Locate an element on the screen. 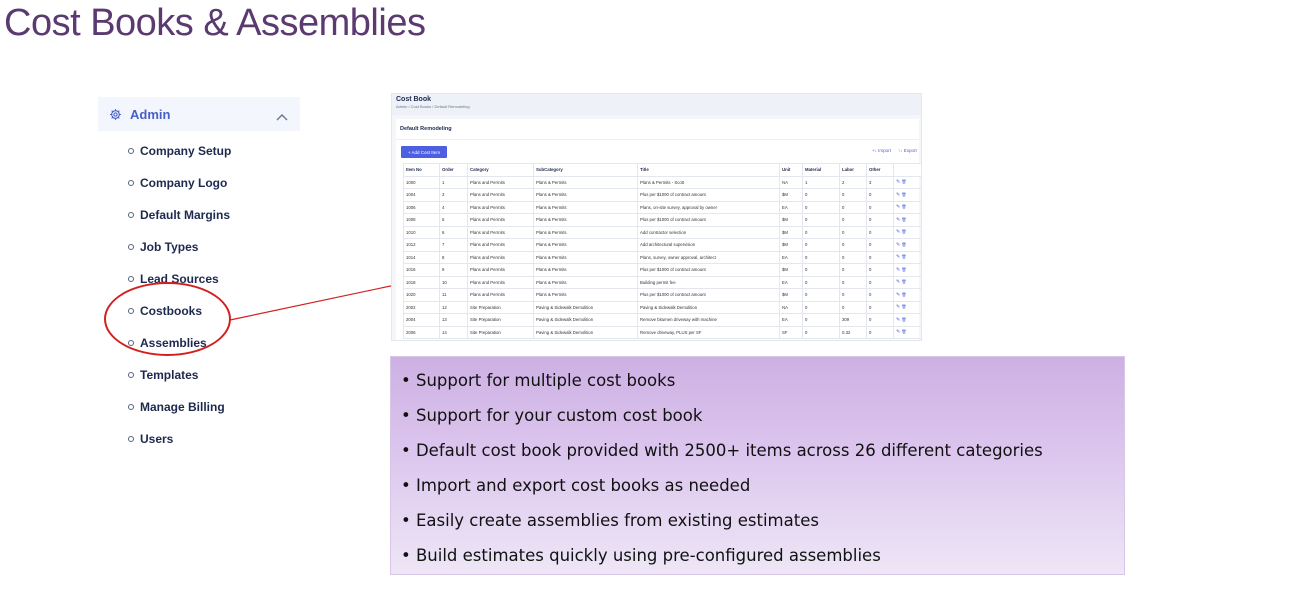 This screenshot has height=600, width=1296. export-link: ↑↓ Export is located at coordinates (907, 150).